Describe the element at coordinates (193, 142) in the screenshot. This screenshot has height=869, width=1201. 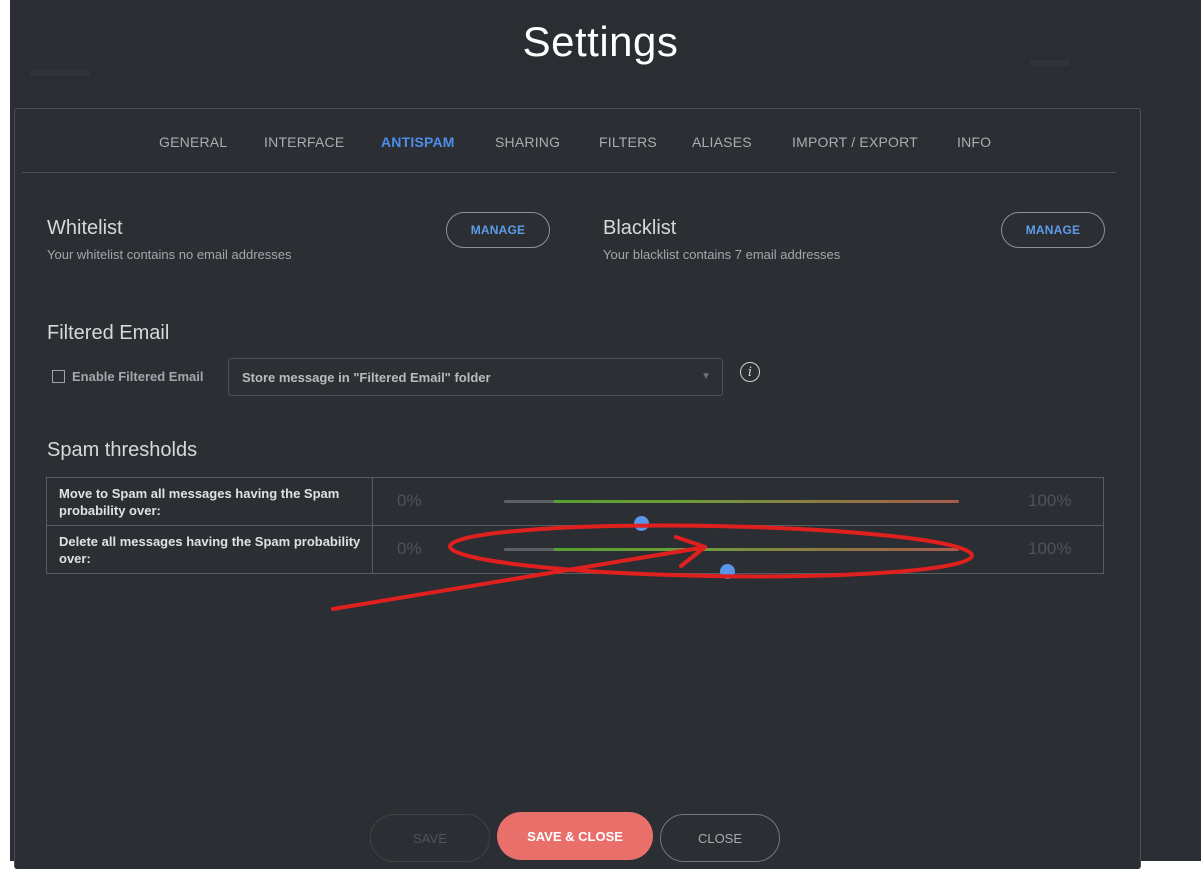
I see `tab-general: GENERAL` at that location.